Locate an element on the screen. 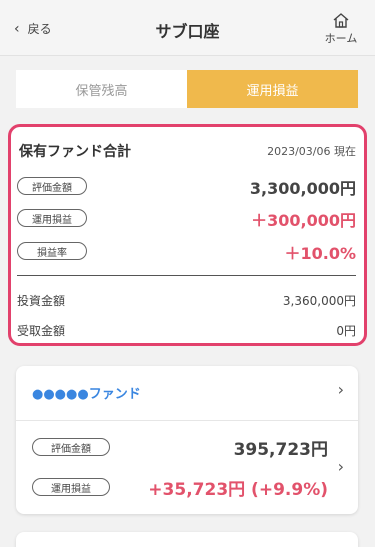  profit-pill: 運用損益 is located at coordinates (52, 218).